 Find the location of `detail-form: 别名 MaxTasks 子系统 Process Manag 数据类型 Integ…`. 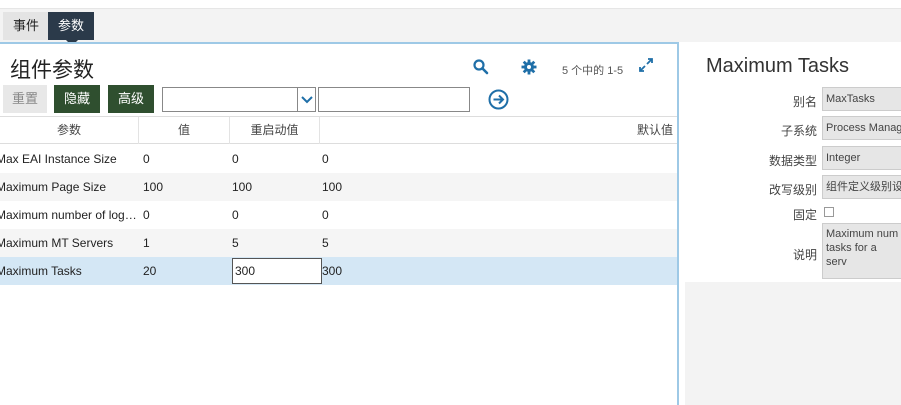

detail-form: 别名 MaxTasks 子系统 Process Manag 数据类型 Integ… is located at coordinates (793, 182).